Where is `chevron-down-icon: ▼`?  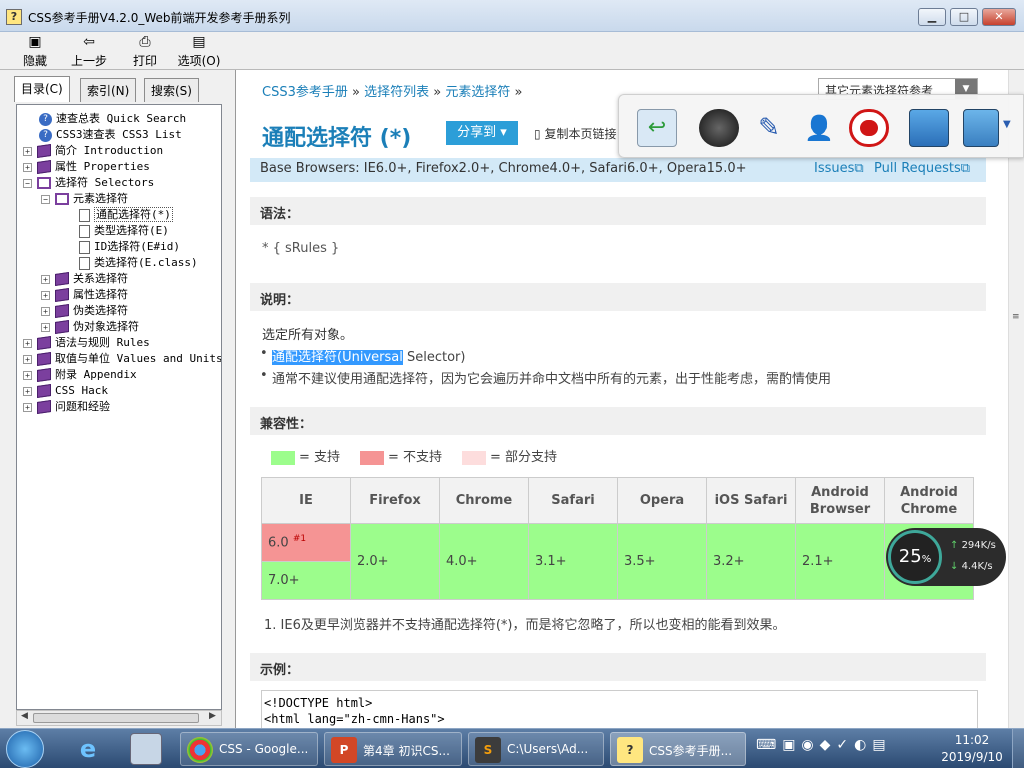
chevron-down-icon: ▼ is located at coordinates (1007, 124).